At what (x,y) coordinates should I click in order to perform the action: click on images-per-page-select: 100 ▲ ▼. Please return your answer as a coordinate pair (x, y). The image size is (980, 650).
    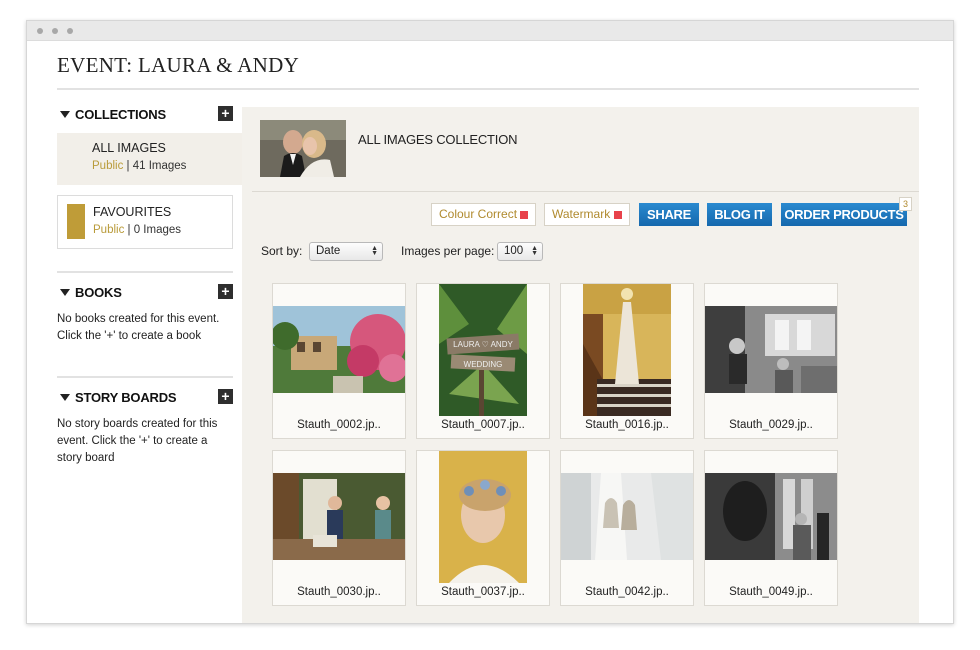
    Looking at the image, I should click on (520, 251).